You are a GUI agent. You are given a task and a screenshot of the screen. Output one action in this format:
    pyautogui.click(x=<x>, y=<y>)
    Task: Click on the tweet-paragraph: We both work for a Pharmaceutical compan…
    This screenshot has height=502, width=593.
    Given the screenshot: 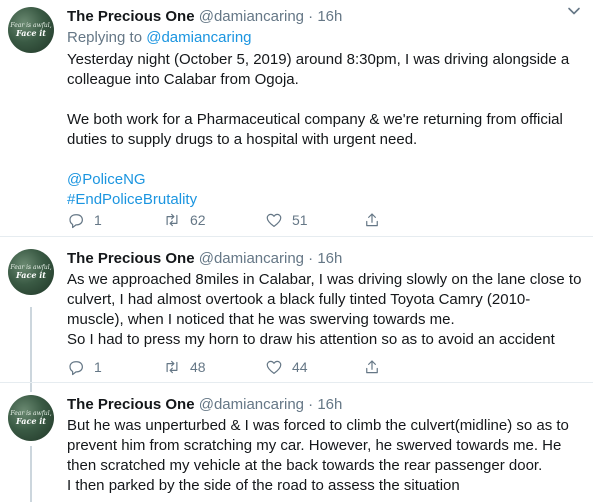 What is the action you would take?
    pyautogui.click(x=315, y=129)
    